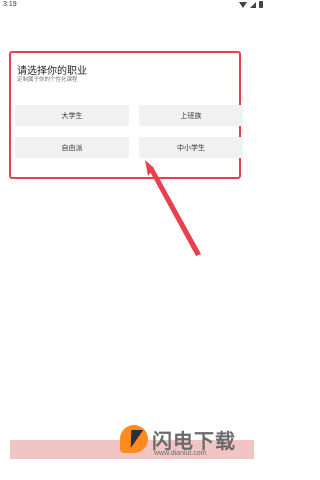 The image size is (320, 480). What do you see at coordinates (190, 445) in the screenshot?
I see `watermark: 闪电下载 www.dianlut.com` at bounding box center [190, 445].